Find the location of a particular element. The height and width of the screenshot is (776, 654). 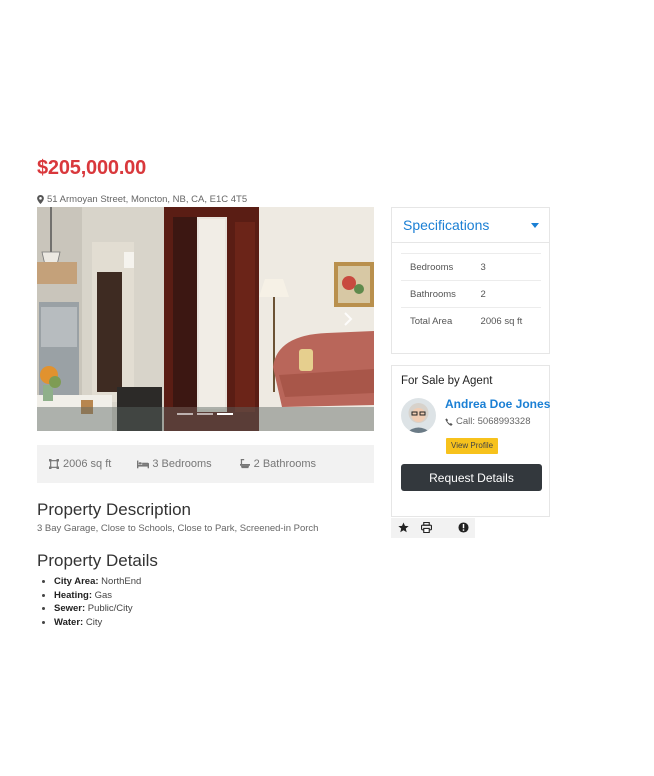

listing-price: $205,000.00 is located at coordinates (92, 168).